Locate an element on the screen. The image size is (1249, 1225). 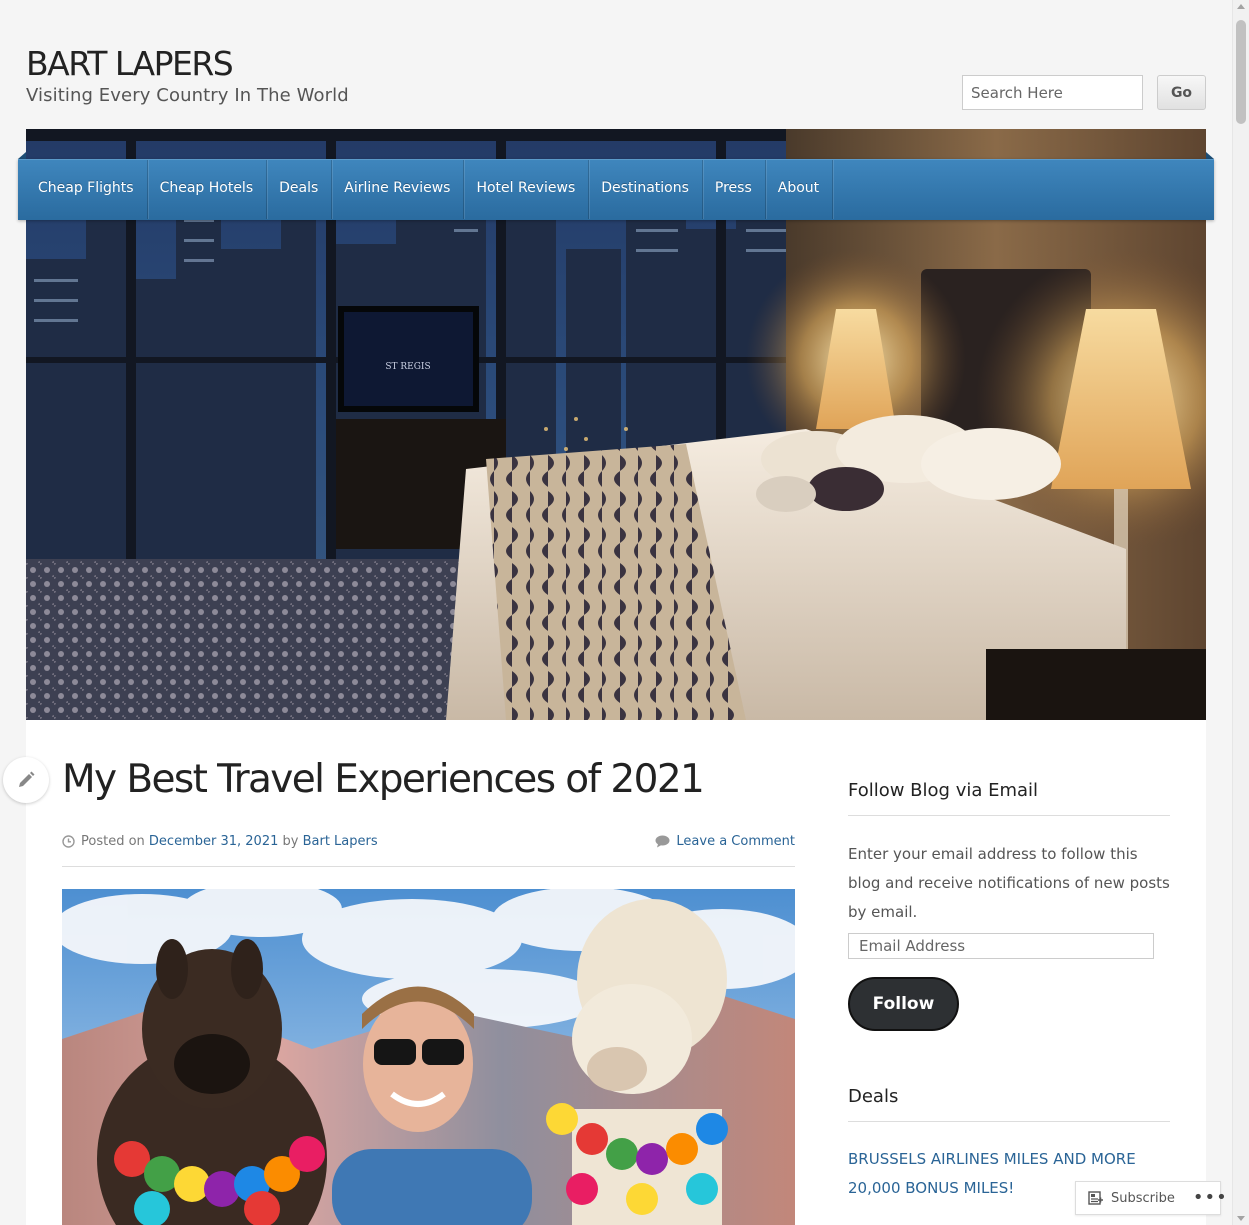
email-address-field is located at coordinates (1001, 946).